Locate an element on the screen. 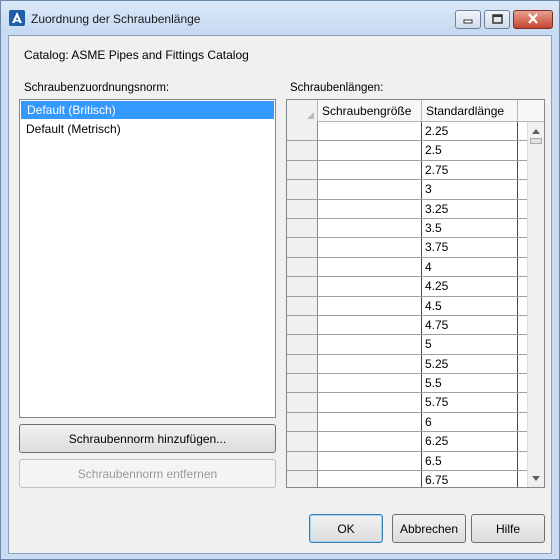 The image size is (560, 560). table-row: 6.25 is located at coordinates (407, 442).